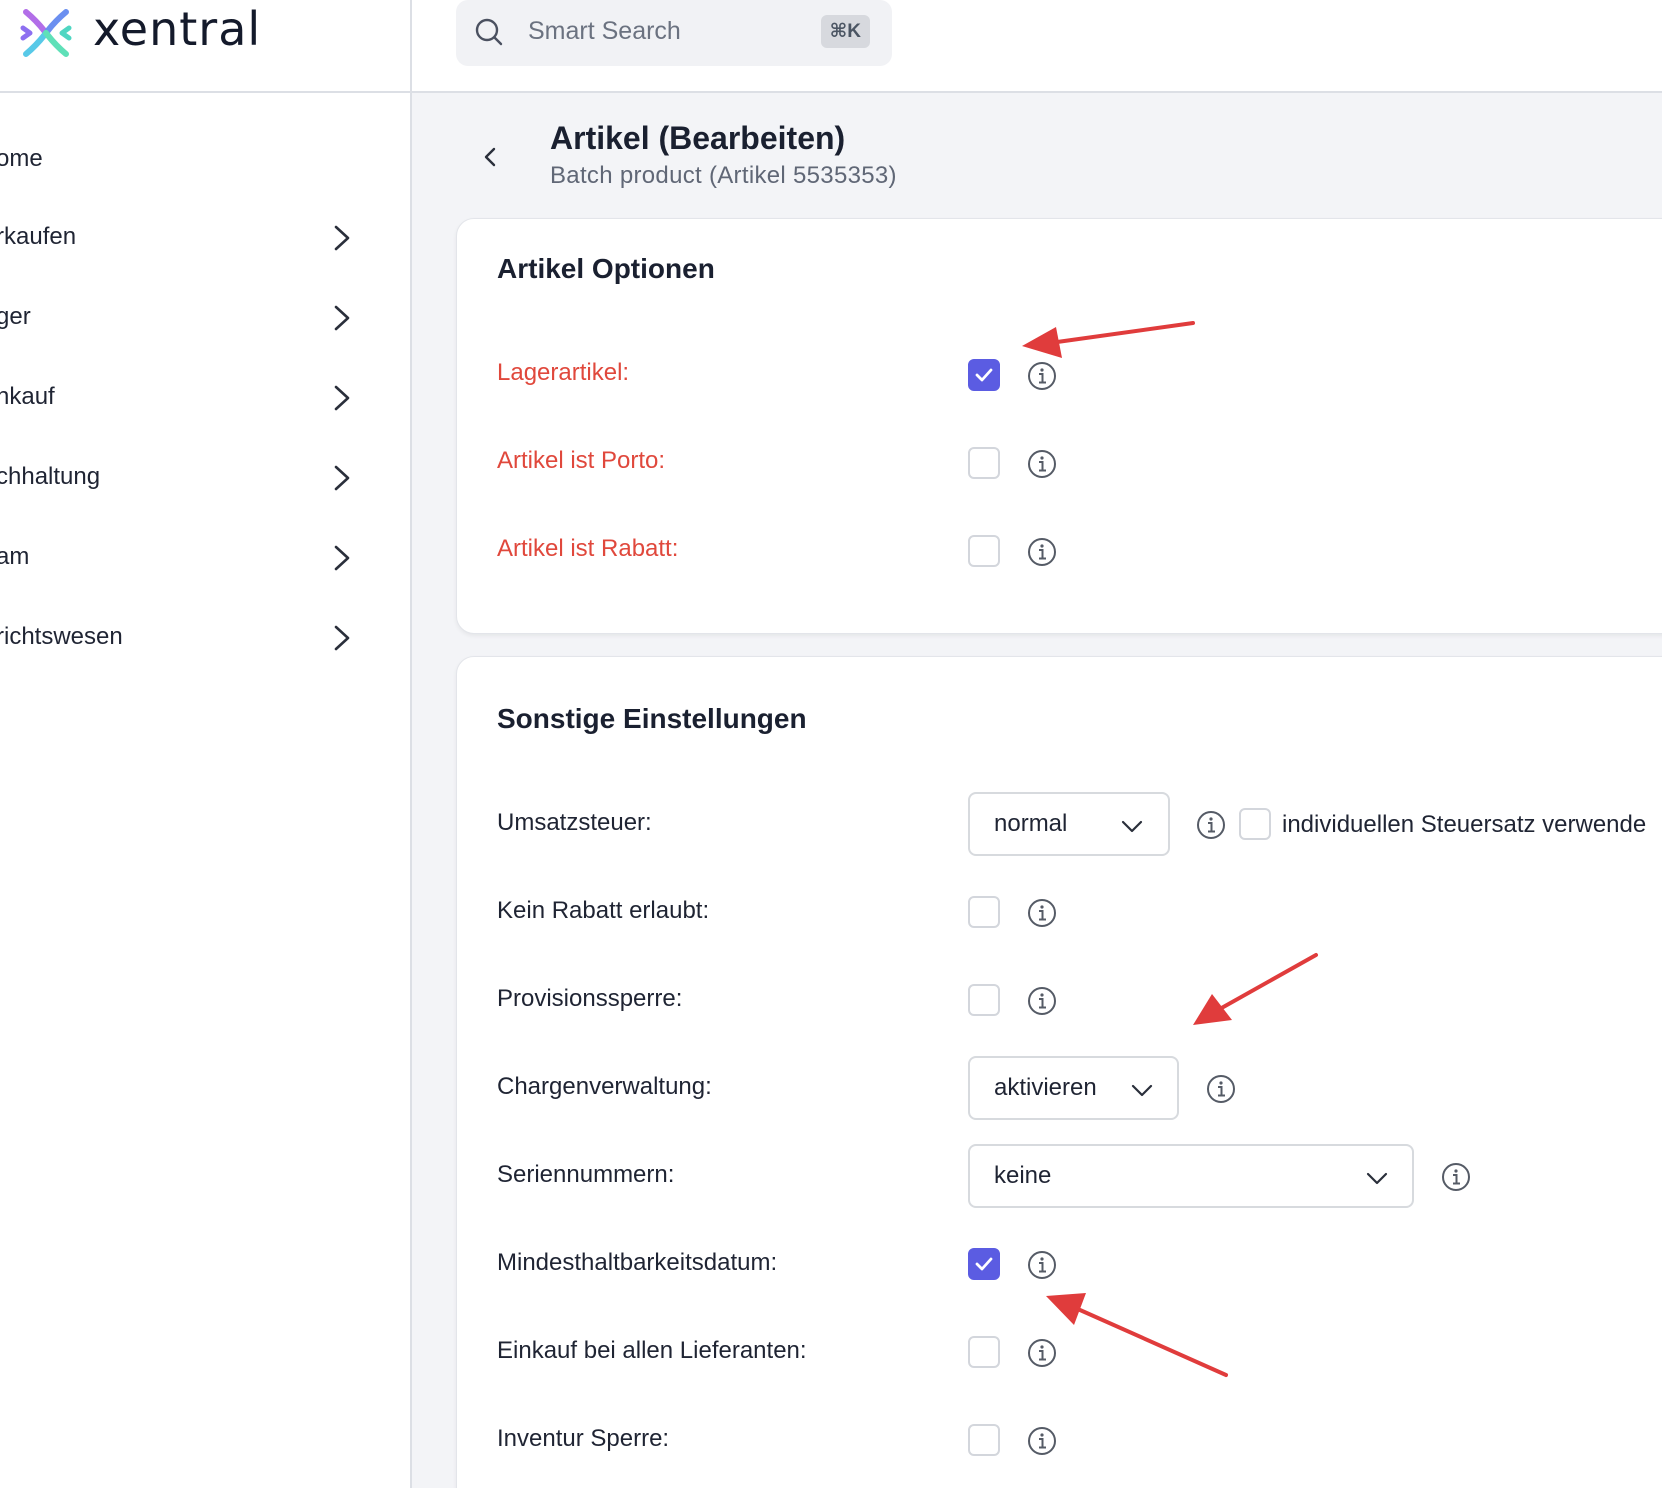  I want to click on sidebar-item-label: am, so click(15, 556).